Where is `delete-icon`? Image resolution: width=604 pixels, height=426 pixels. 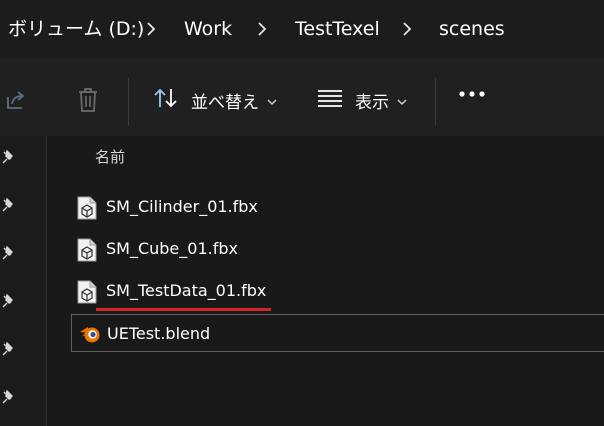
delete-icon is located at coordinates (88, 100).